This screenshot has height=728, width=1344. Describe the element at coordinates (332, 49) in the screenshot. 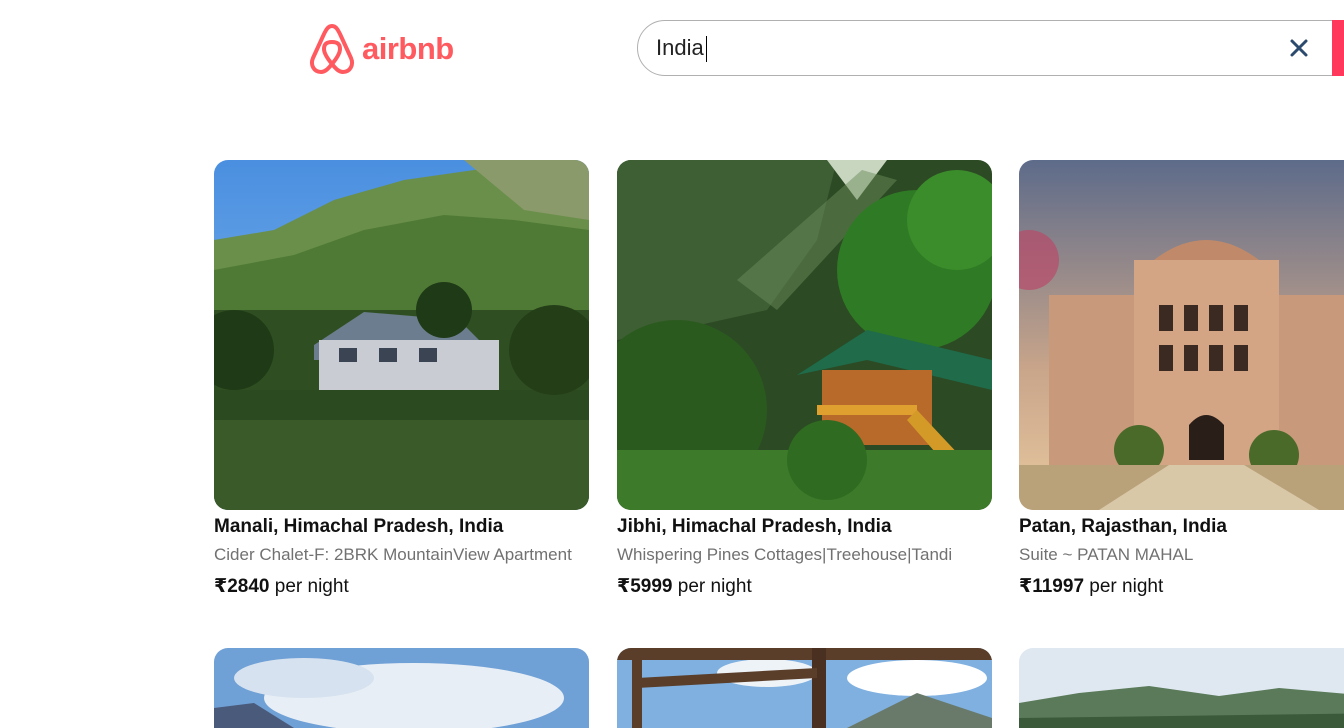

I see `airbnb-logo-icon` at that location.